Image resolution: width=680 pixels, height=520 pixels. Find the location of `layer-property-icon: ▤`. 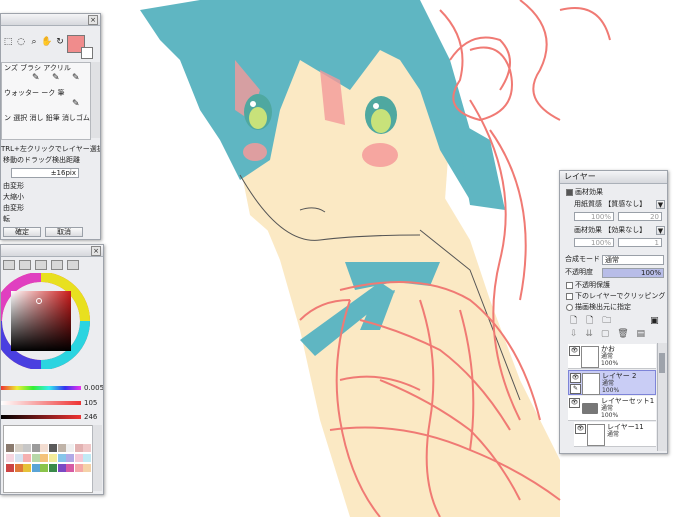

layer-property-icon: ▤ is located at coordinates (641, 334).